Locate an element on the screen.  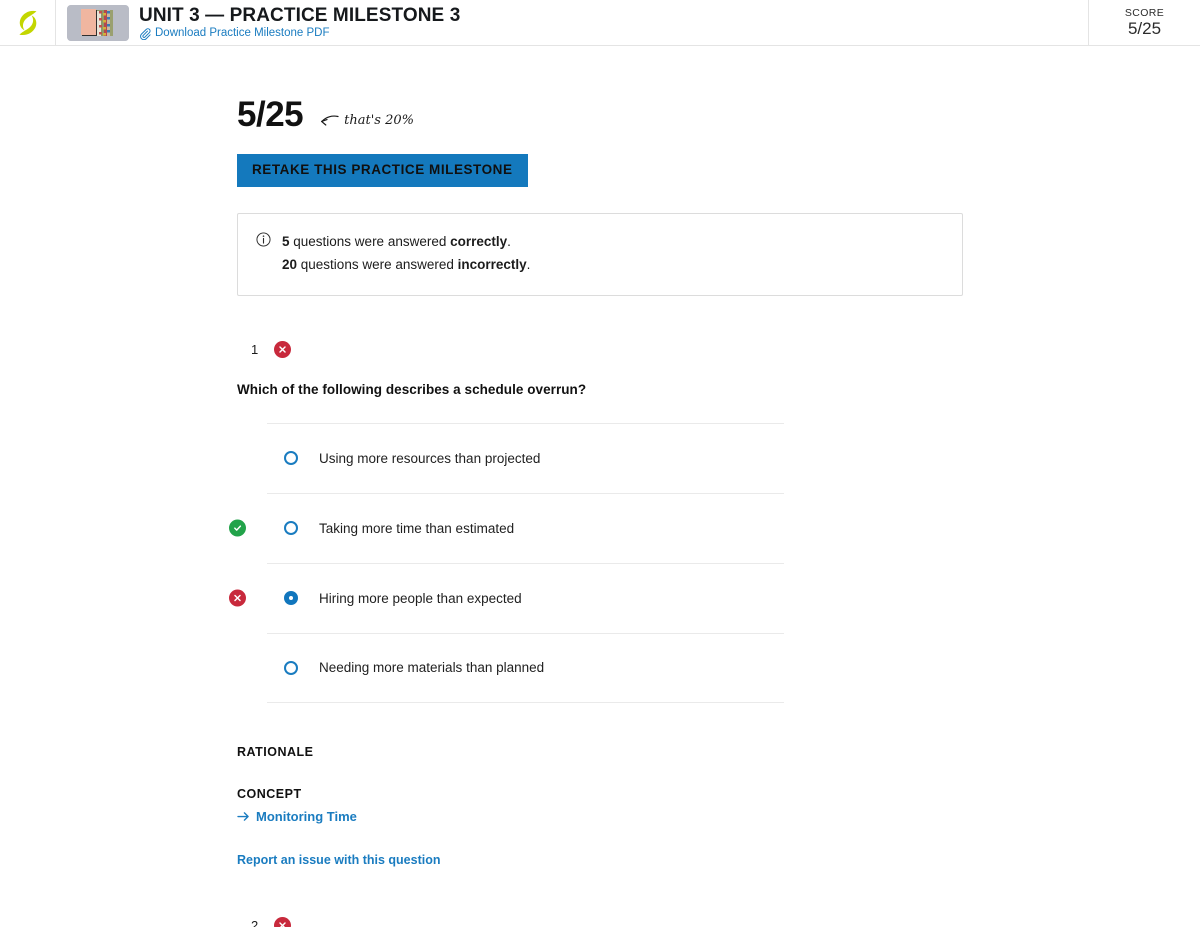
correct-period: . is located at coordinates (509, 241).